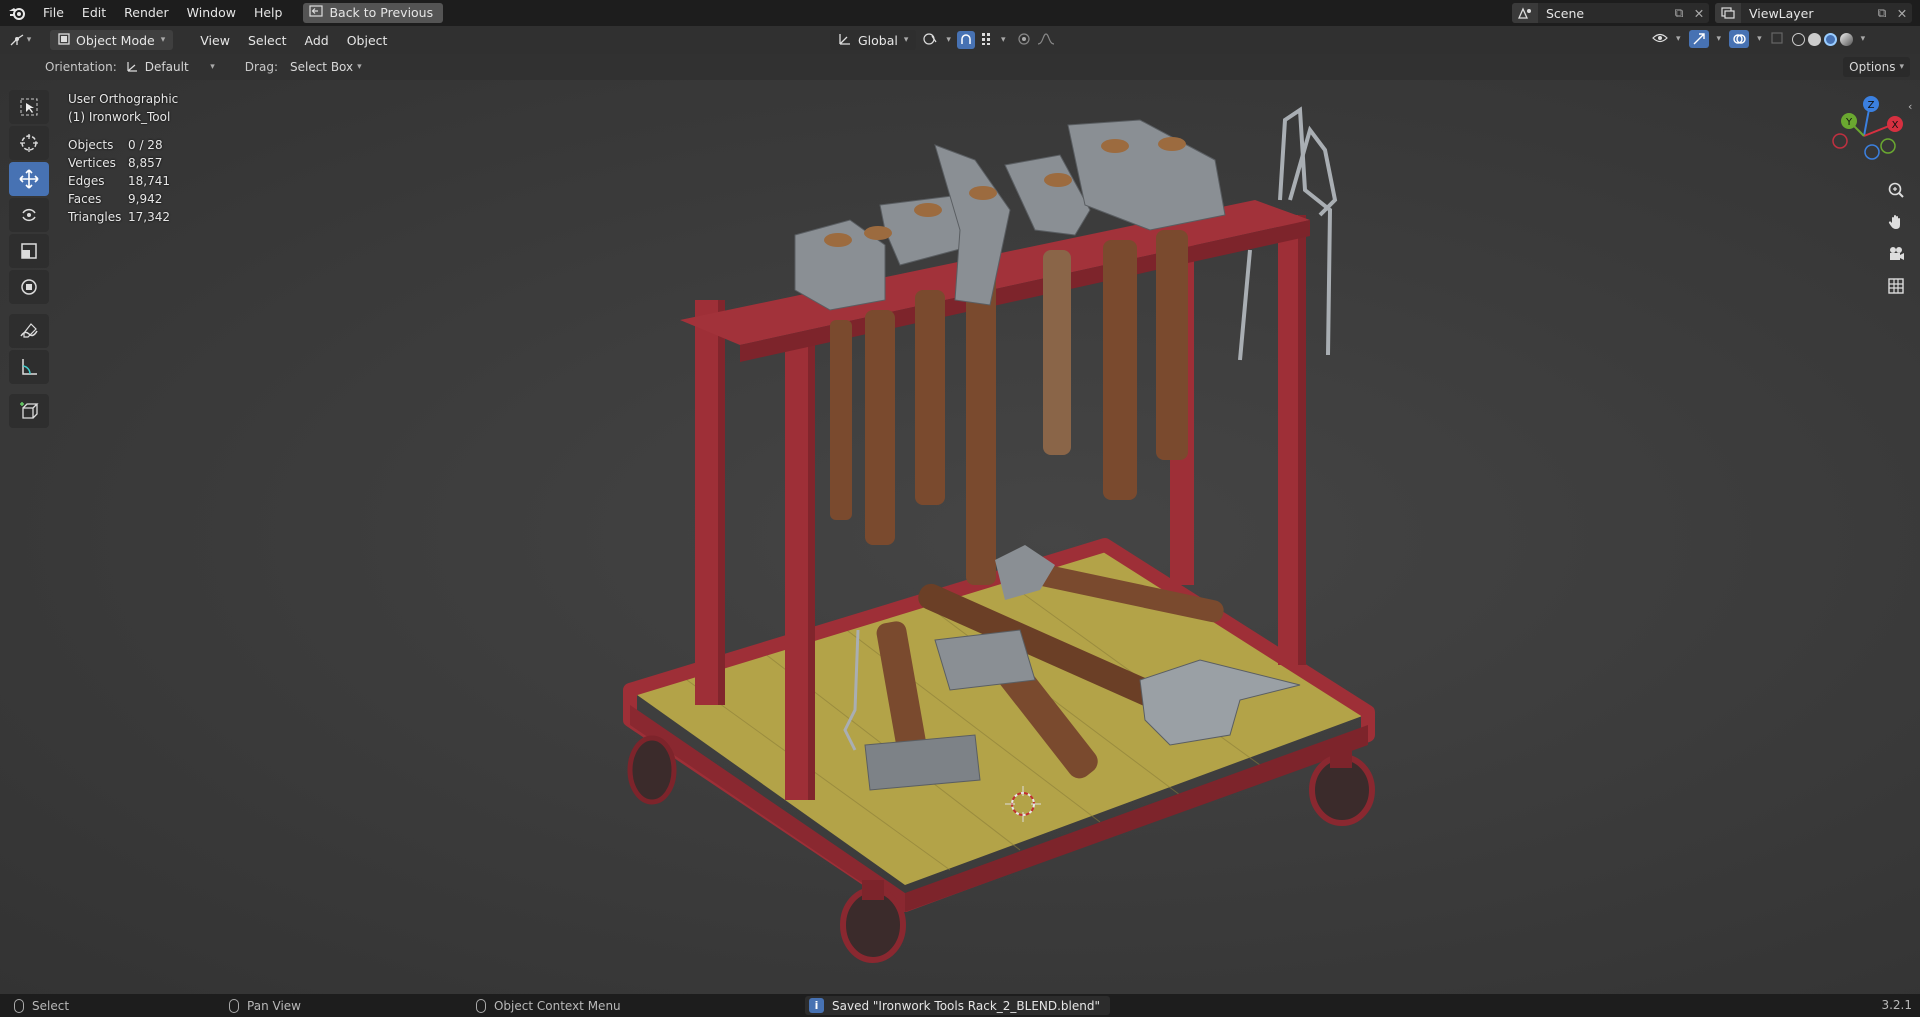  Describe the element at coordinates (29, 331) in the screenshot. I see `annotate-tool-icon` at that location.